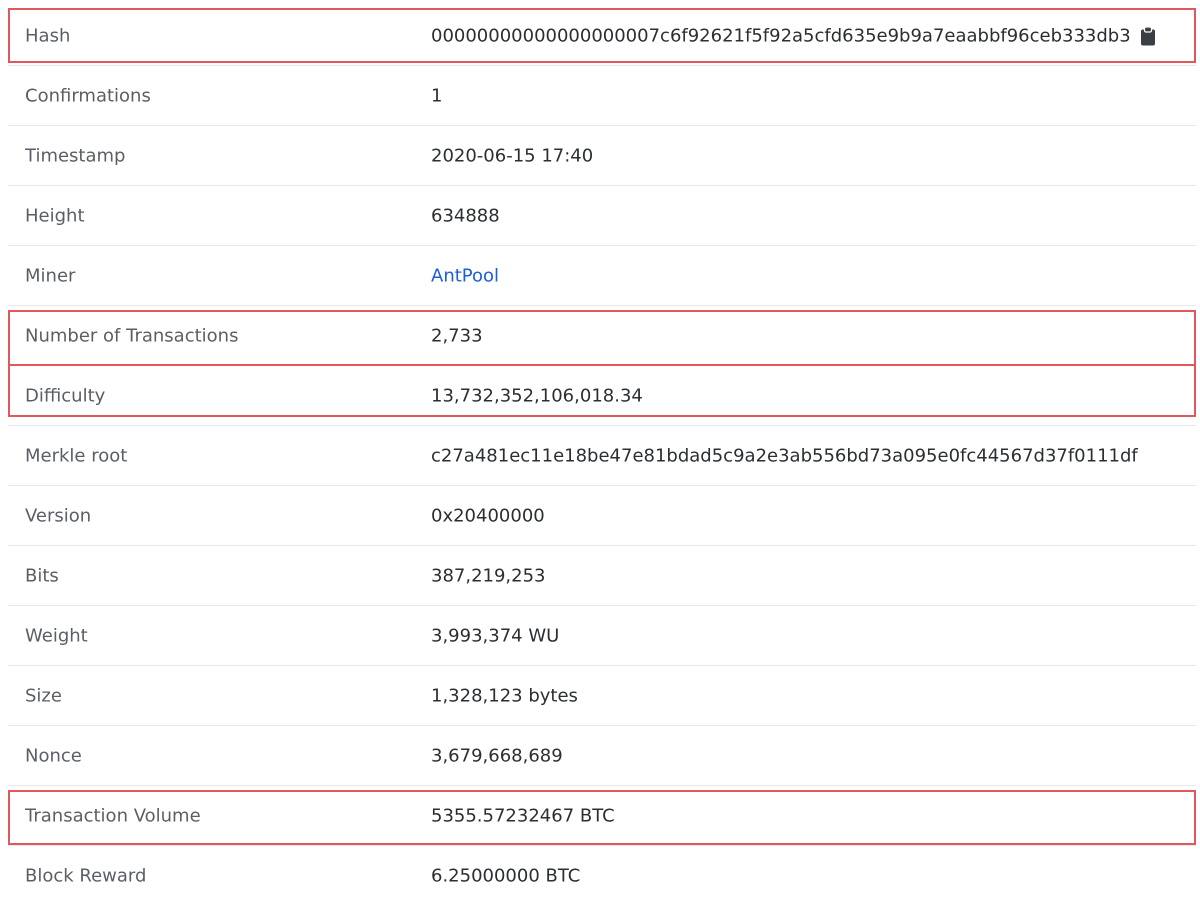 This screenshot has height=906, width=1200. Describe the element at coordinates (488, 515) in the screenshot. I see `version-value: 0x20400000` at that location.